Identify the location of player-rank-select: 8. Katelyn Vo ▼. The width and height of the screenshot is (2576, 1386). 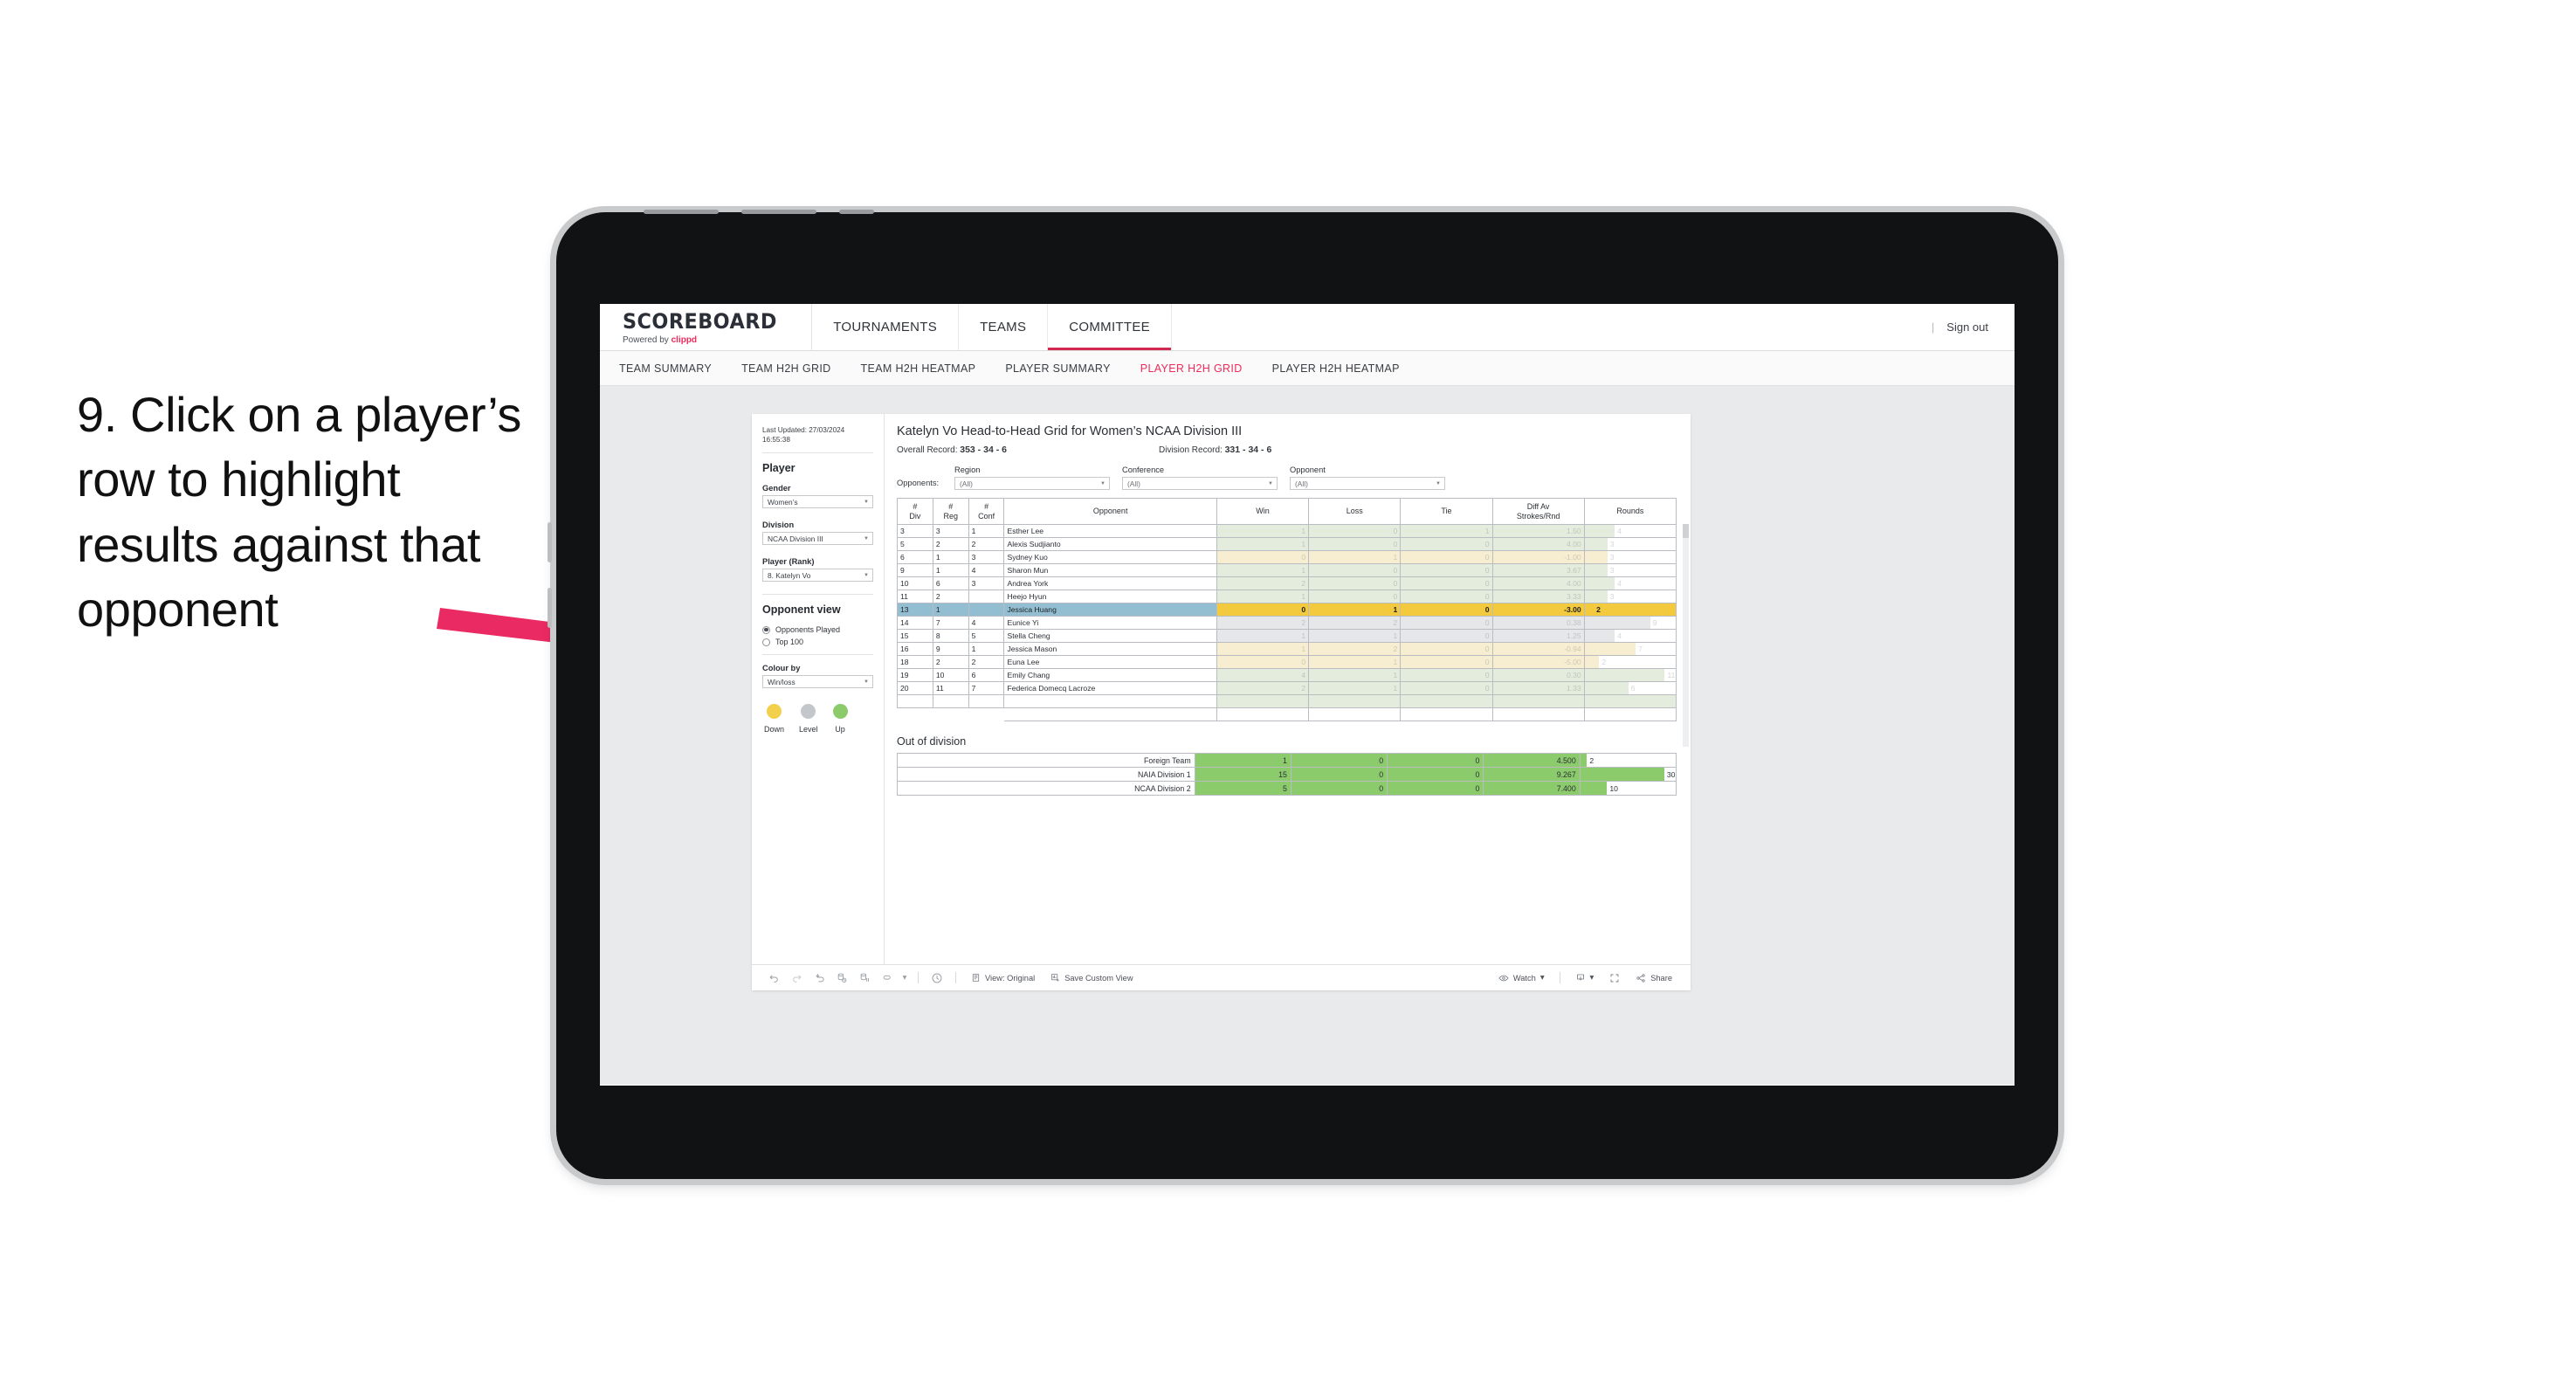
(817, 576).